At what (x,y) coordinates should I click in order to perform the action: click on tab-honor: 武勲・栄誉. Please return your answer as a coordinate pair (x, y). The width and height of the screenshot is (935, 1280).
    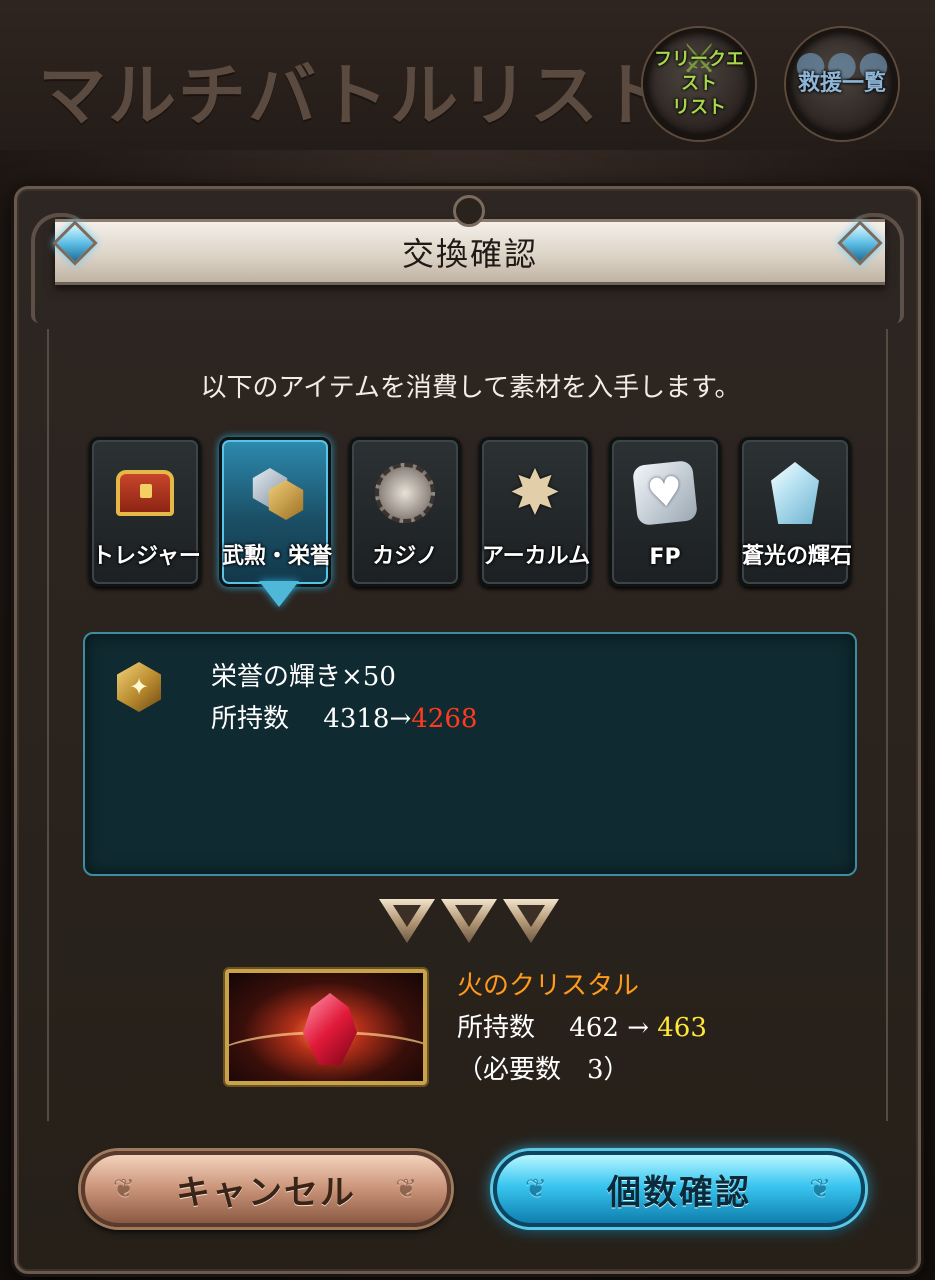
    Looking at the image, I should click on (276, 512).